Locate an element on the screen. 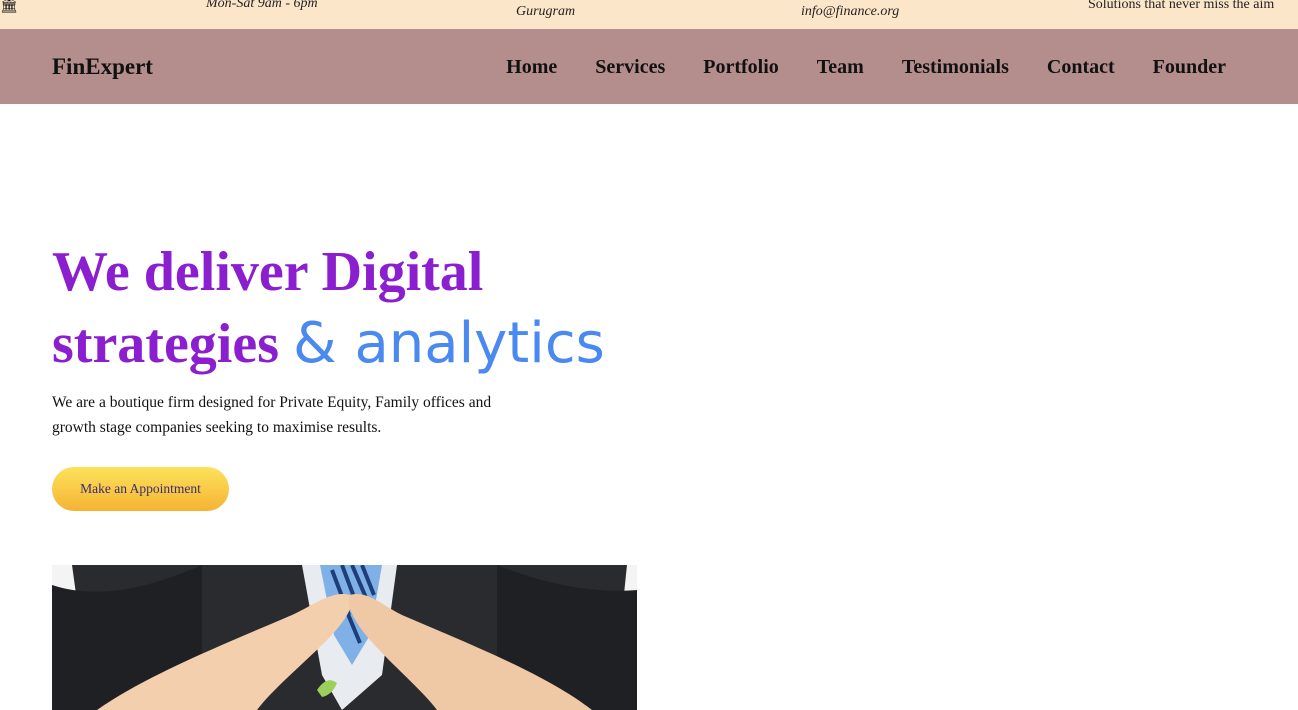 The height and width of the screenshot is (710, 1298). business-hands-illustration is located at coordinates (344, 637).